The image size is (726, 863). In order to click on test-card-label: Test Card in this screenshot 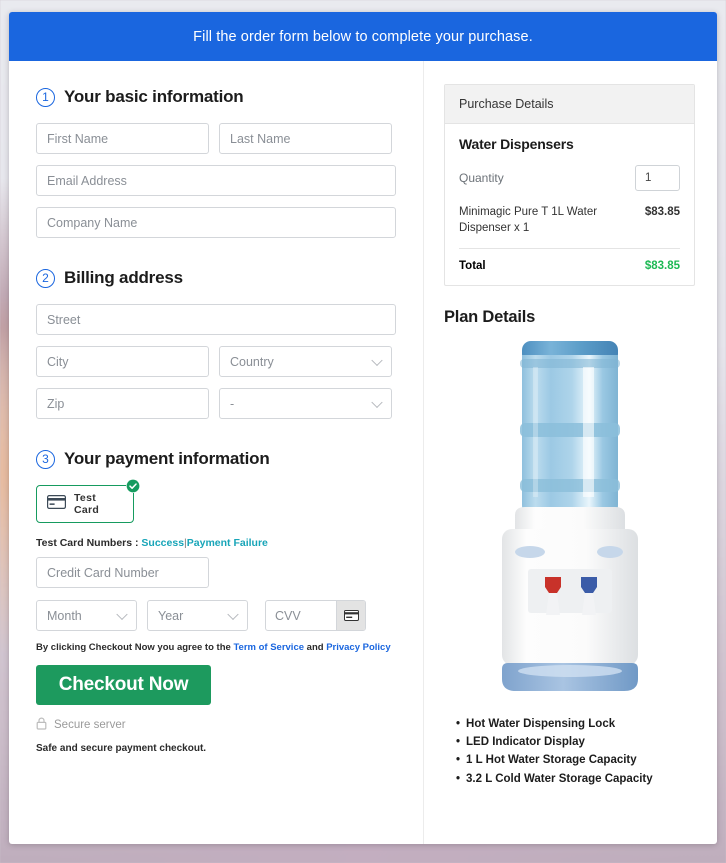, I will do `click(87, 504)`.